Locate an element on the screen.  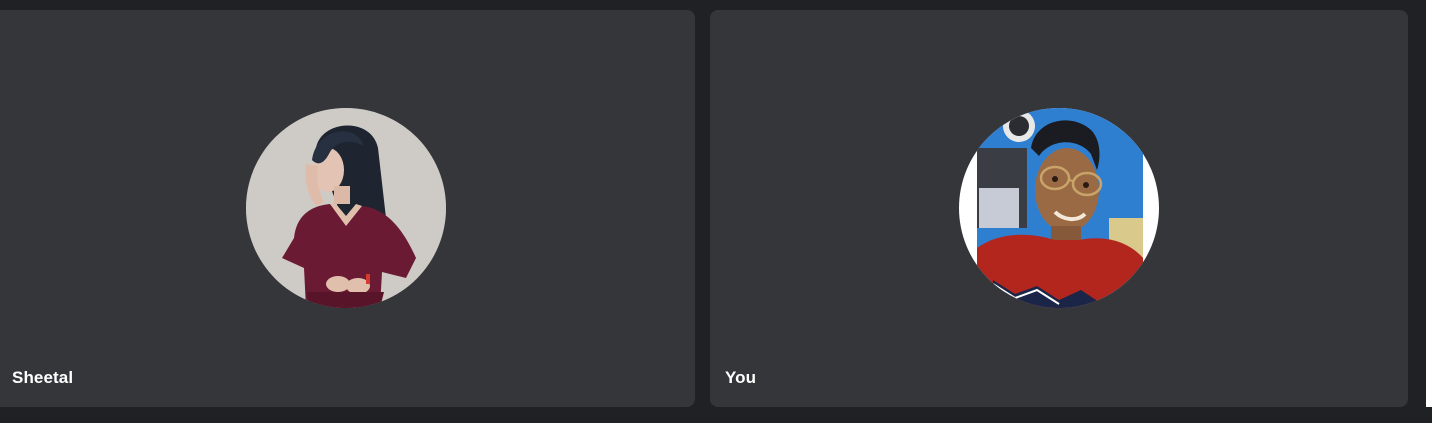
woman-portrait-icon is located at coordinates (346, 208).